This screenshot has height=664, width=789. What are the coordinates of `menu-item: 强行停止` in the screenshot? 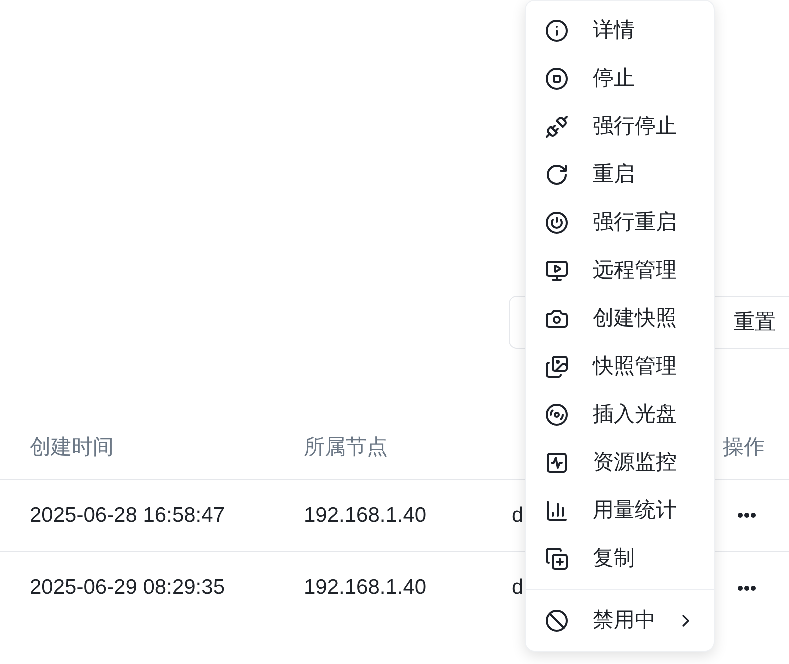 It's located at (620, 127).